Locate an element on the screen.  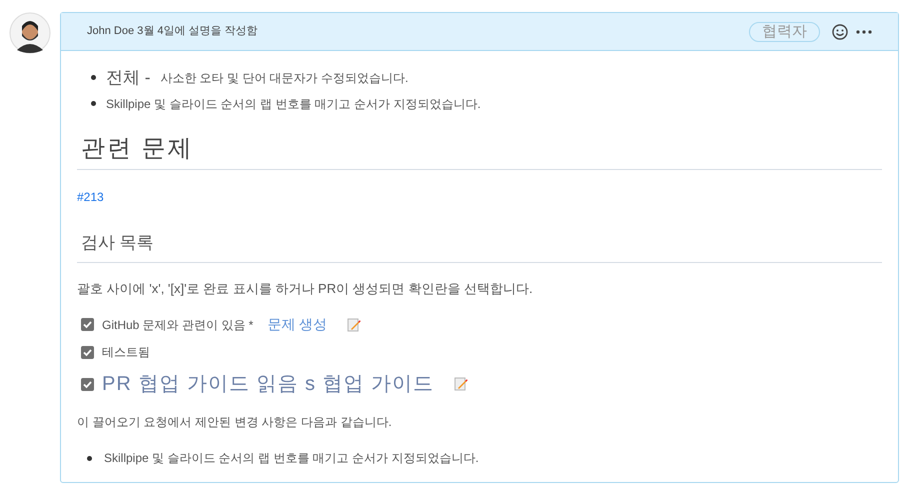
summary-lead: 전체 - is located at coordinates (128, 78).